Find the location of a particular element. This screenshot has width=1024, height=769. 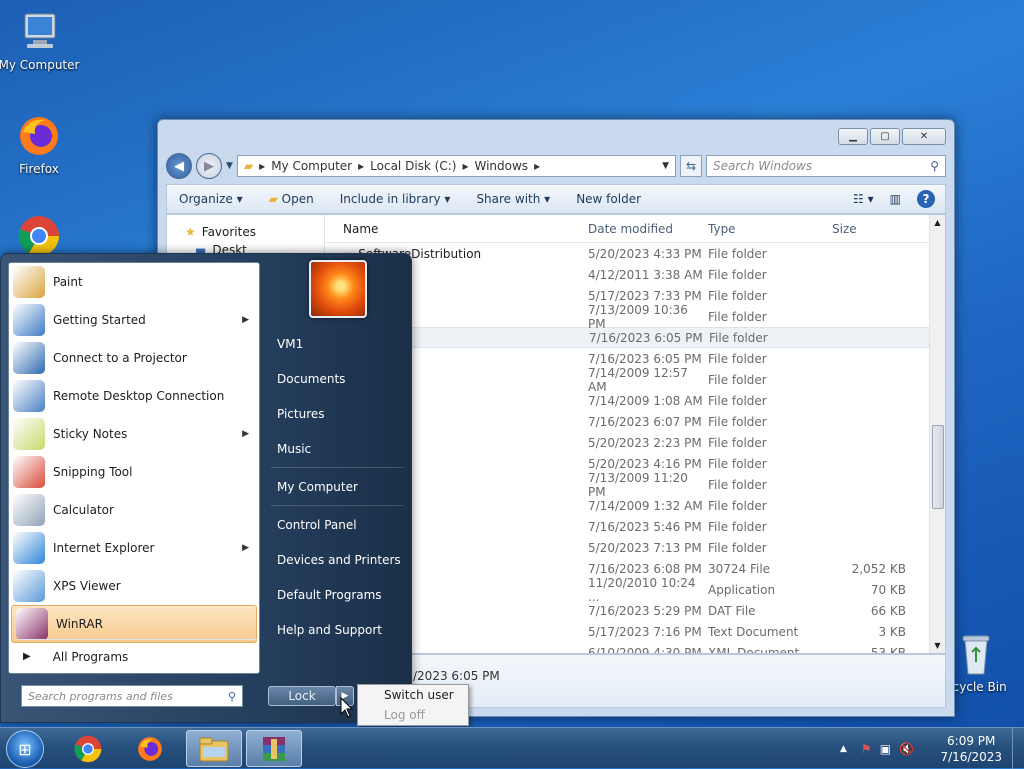

windows-logo-icon: ⊞ is located at coordinates (25, 749).